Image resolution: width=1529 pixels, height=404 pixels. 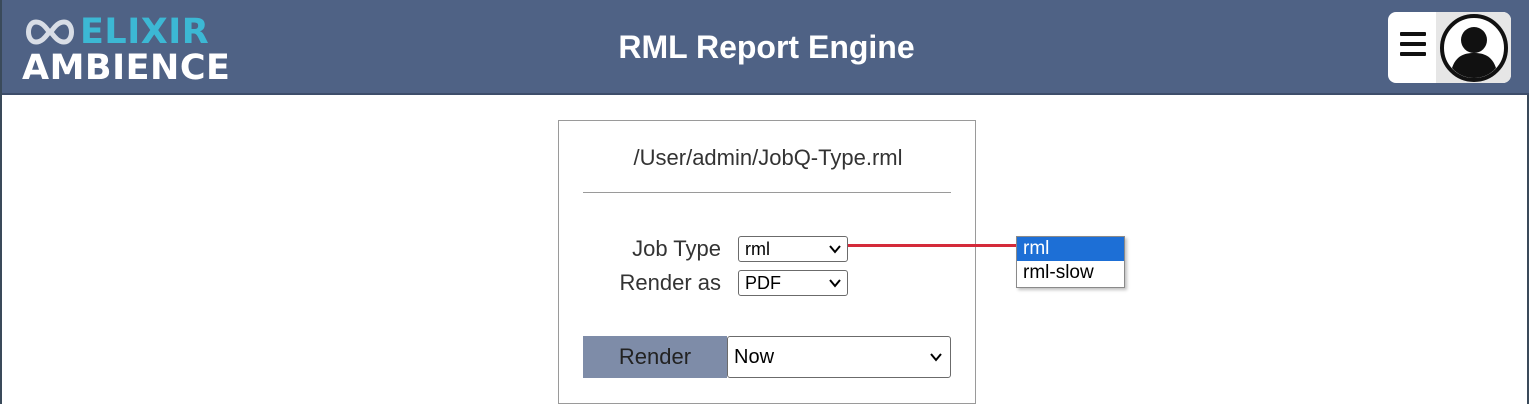 I want to click on job-type-label: Job Type, so click(x=676, y=248).